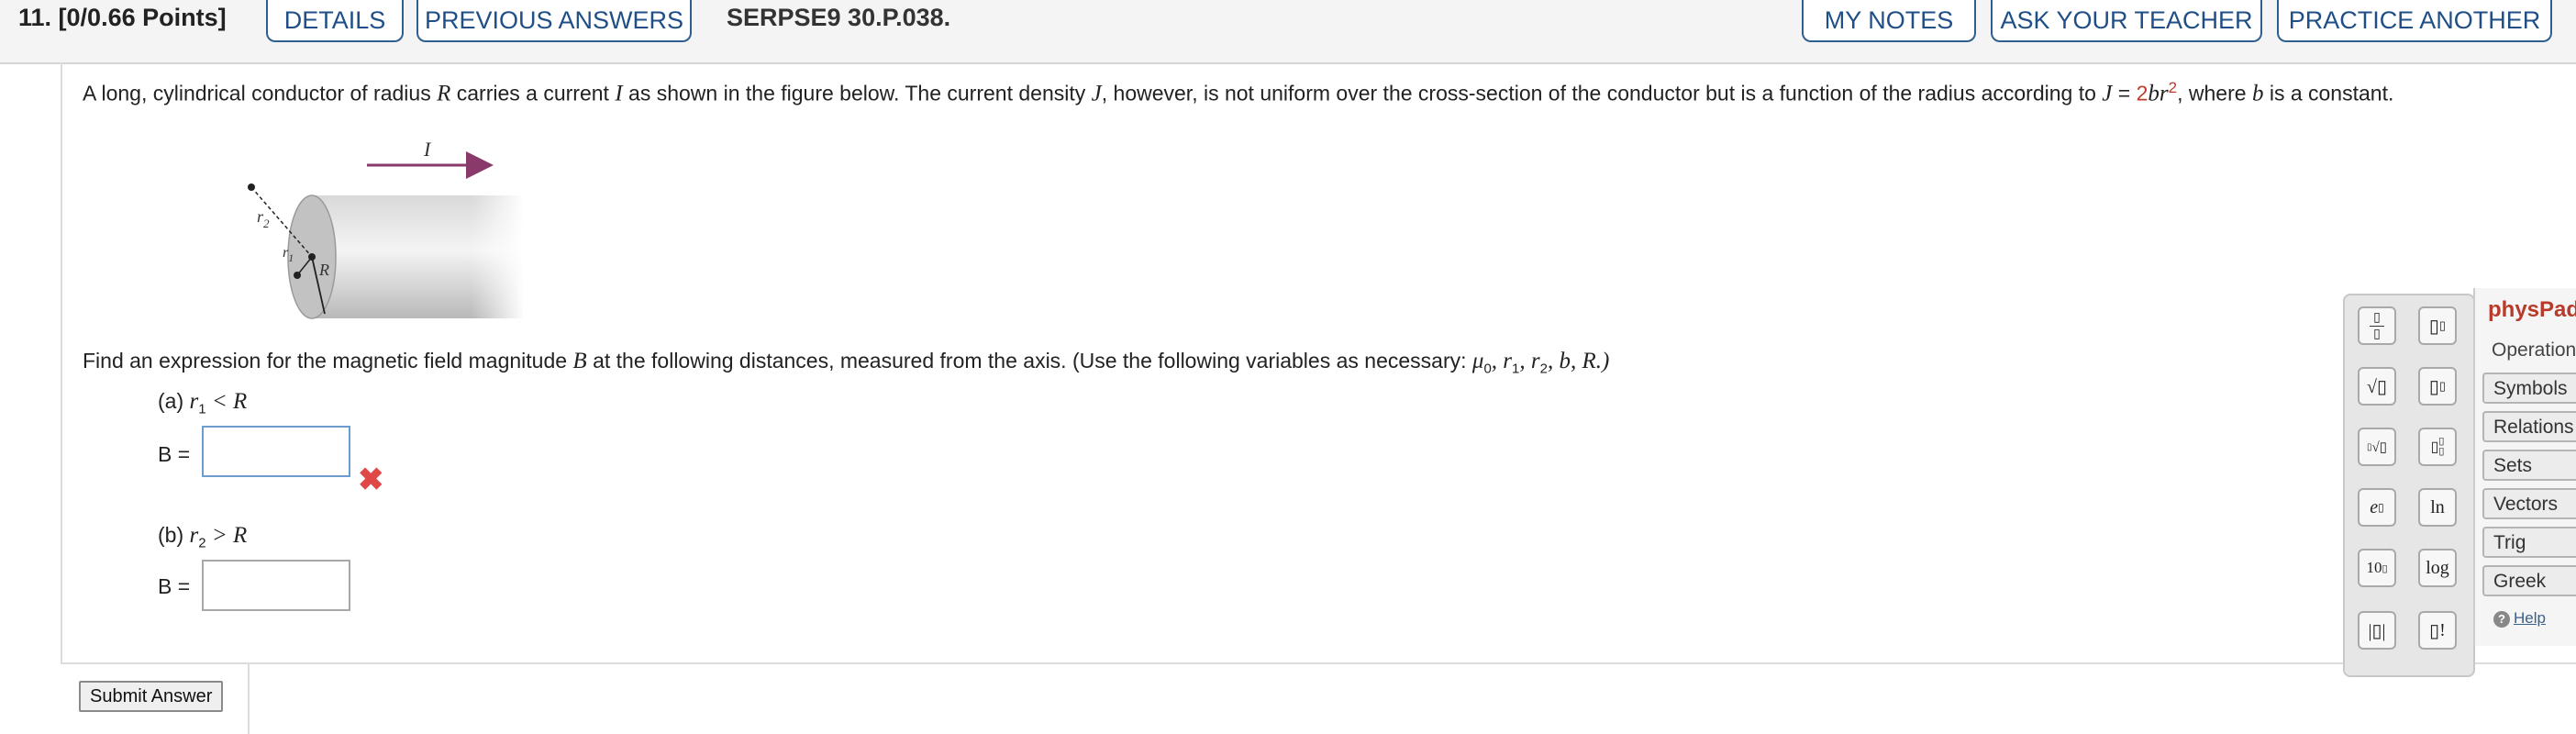  Describe the element at coordinates (1578, 361) in the screenshot. I see `var-list-end: , b, R.)` at that location.